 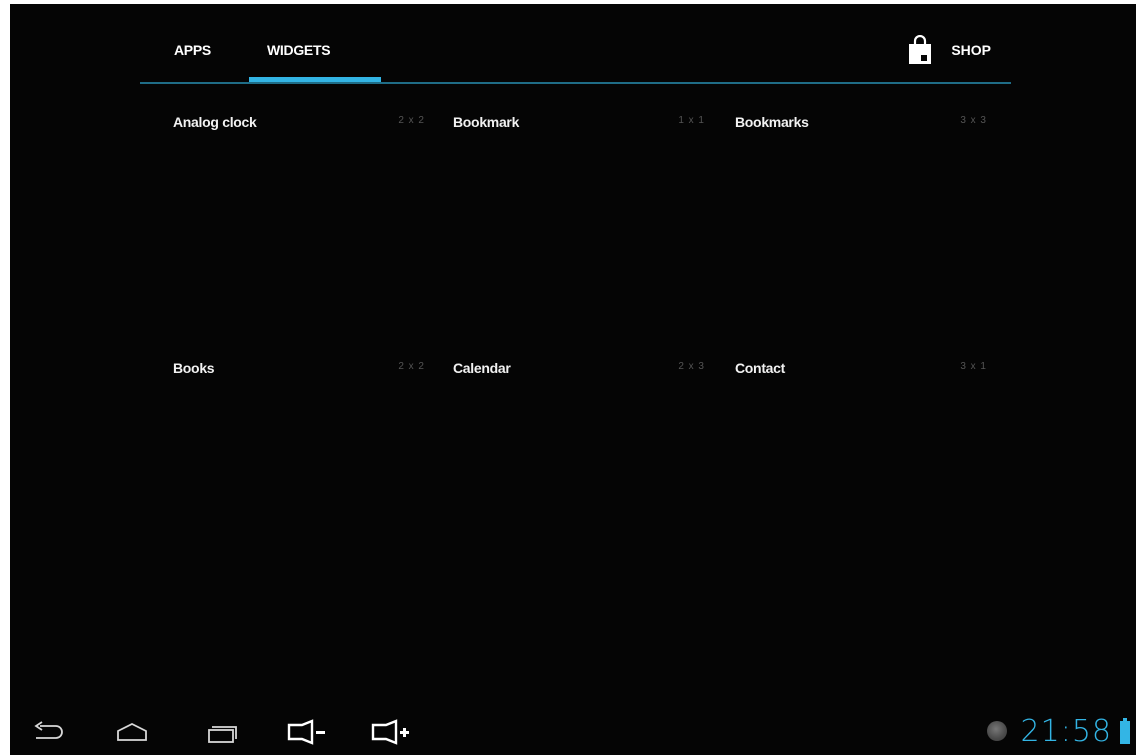 What do you see at coordinates (920, 49) in the screenshot?
I see `shopping-bag-icon` at bounding box center [920, 49].